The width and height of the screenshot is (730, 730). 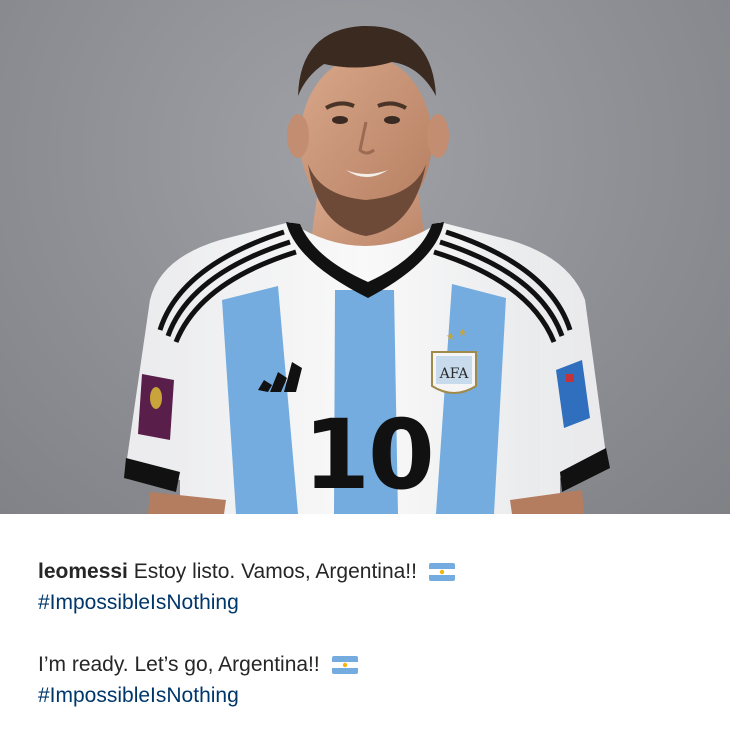 I want to click on caption-line-english: I’m ready. Let’s go, Argentina!!, so click(x=368, y=664).